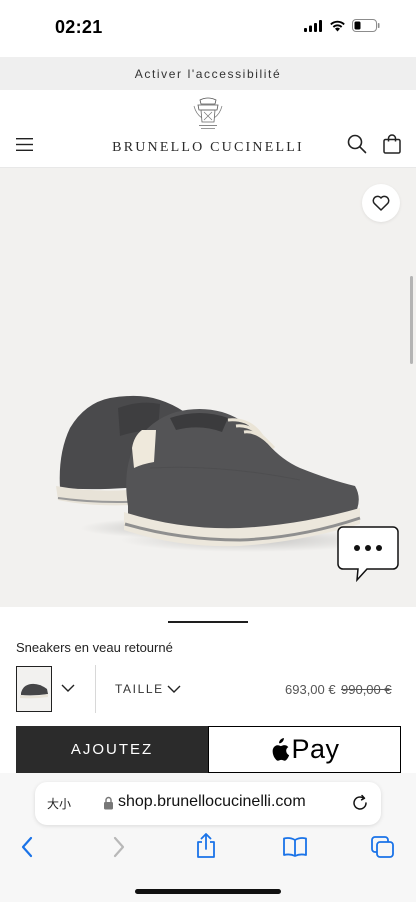  What do you see at coordinates (212, 802) in the screenshot?
I see `url-text: shop.brunellocucinelli.com` at bounding box center [212, 802].